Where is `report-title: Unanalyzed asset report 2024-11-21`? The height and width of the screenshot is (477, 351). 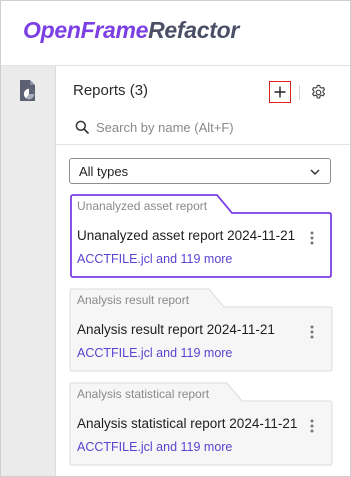
report-title: Unanalyzed asset report 2024-11-21 is located at coordinates (186, 235).